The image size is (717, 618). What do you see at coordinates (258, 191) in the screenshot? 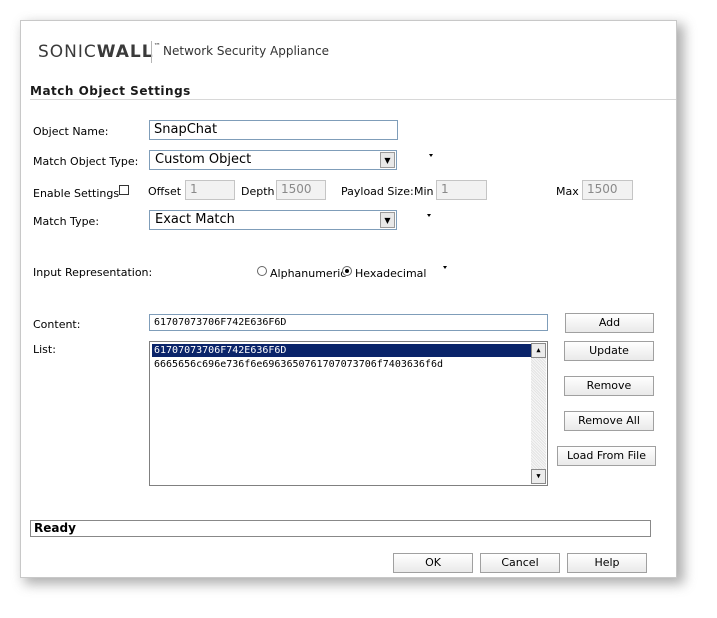
I see `depth-label: Depth` at bounding box center [258, 191].